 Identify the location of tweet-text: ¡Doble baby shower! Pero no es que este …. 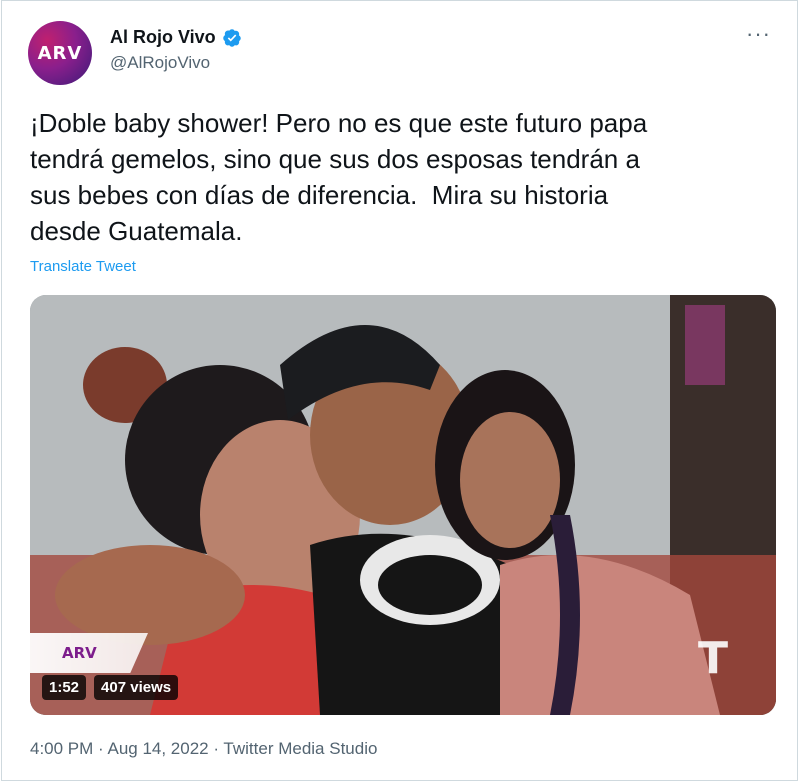
(339, 177).